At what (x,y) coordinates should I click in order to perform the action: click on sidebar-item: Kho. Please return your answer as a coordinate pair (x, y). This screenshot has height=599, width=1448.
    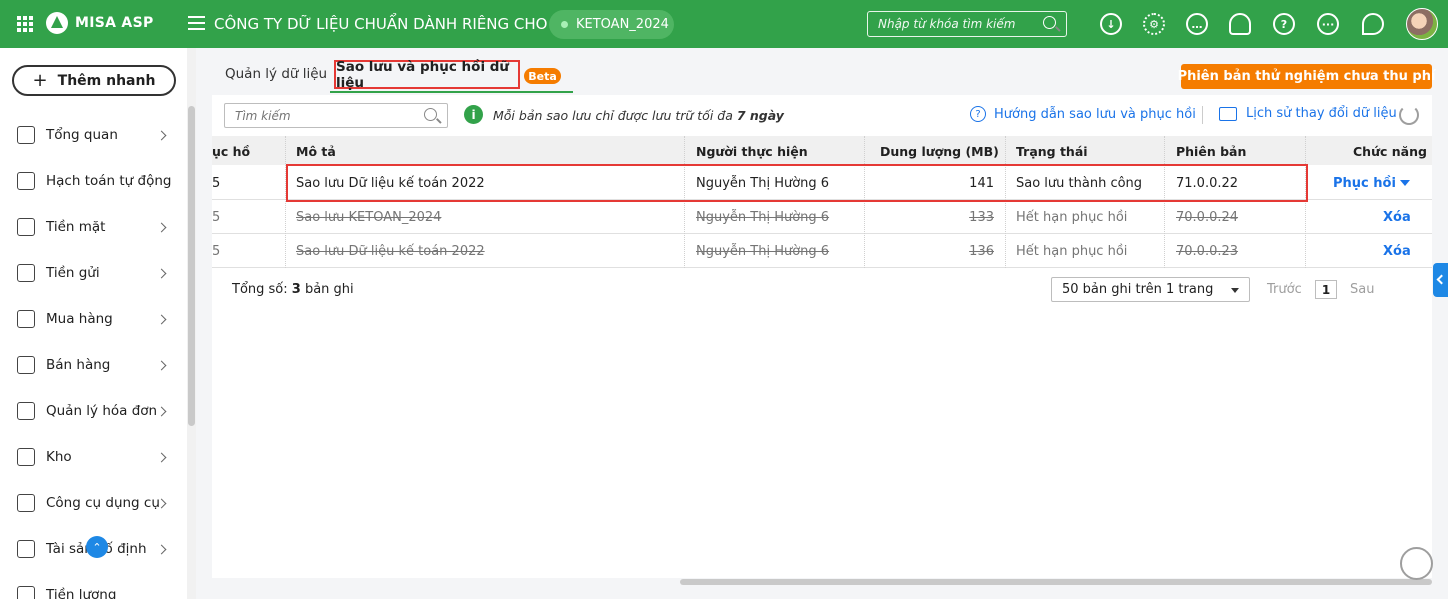
    Looking at the image, I should click on (93, 457).